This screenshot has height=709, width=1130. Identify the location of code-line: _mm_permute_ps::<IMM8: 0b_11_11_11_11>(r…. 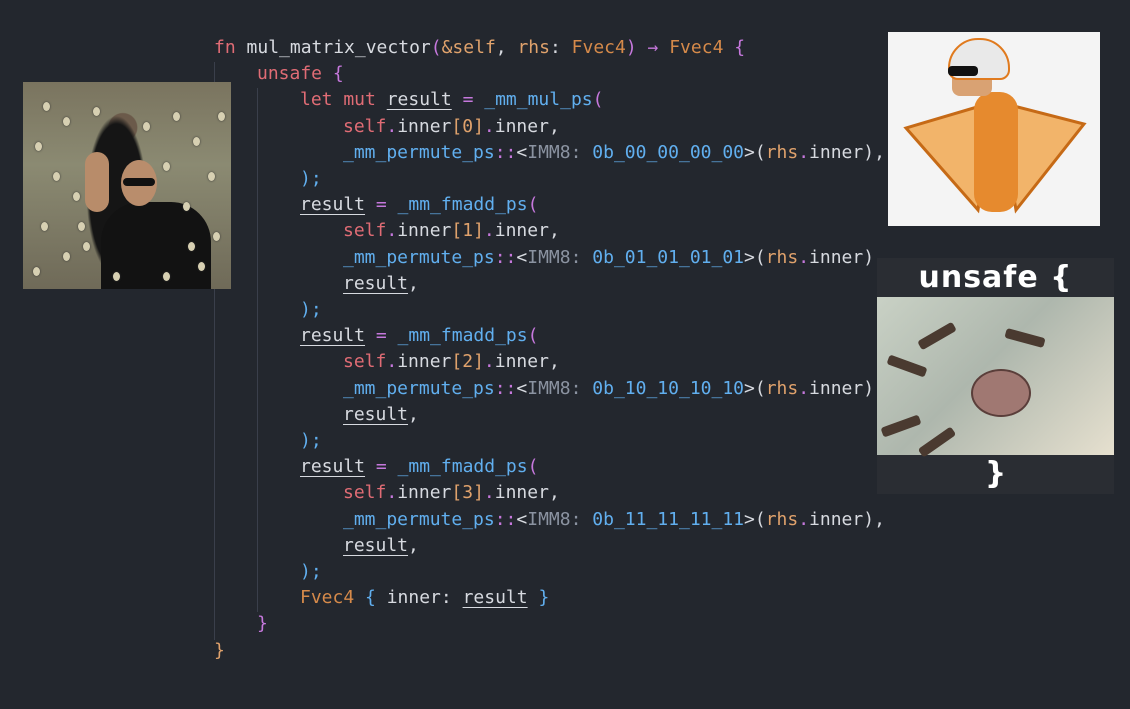
(614, 520).